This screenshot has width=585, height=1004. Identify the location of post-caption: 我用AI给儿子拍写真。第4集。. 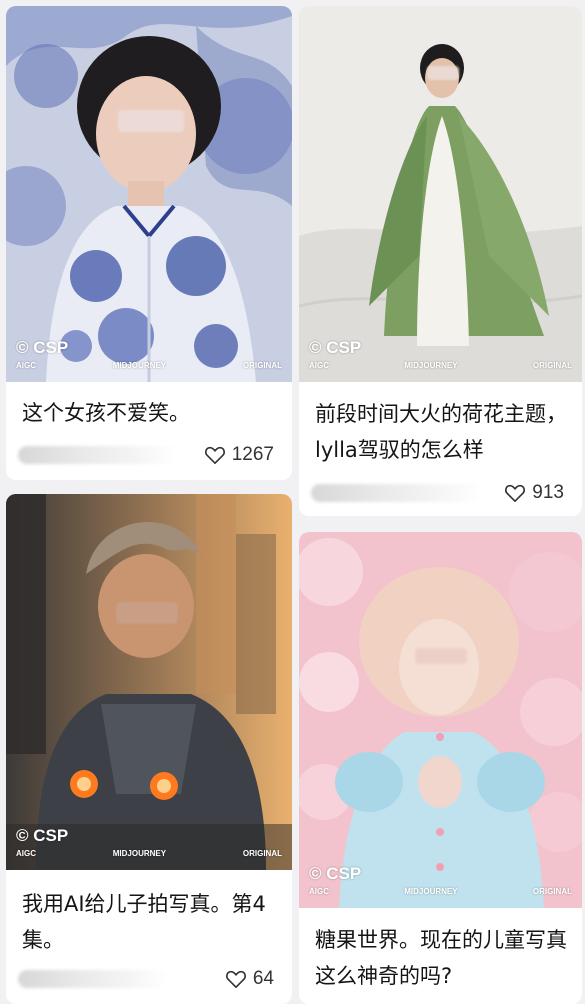
(151, 922).